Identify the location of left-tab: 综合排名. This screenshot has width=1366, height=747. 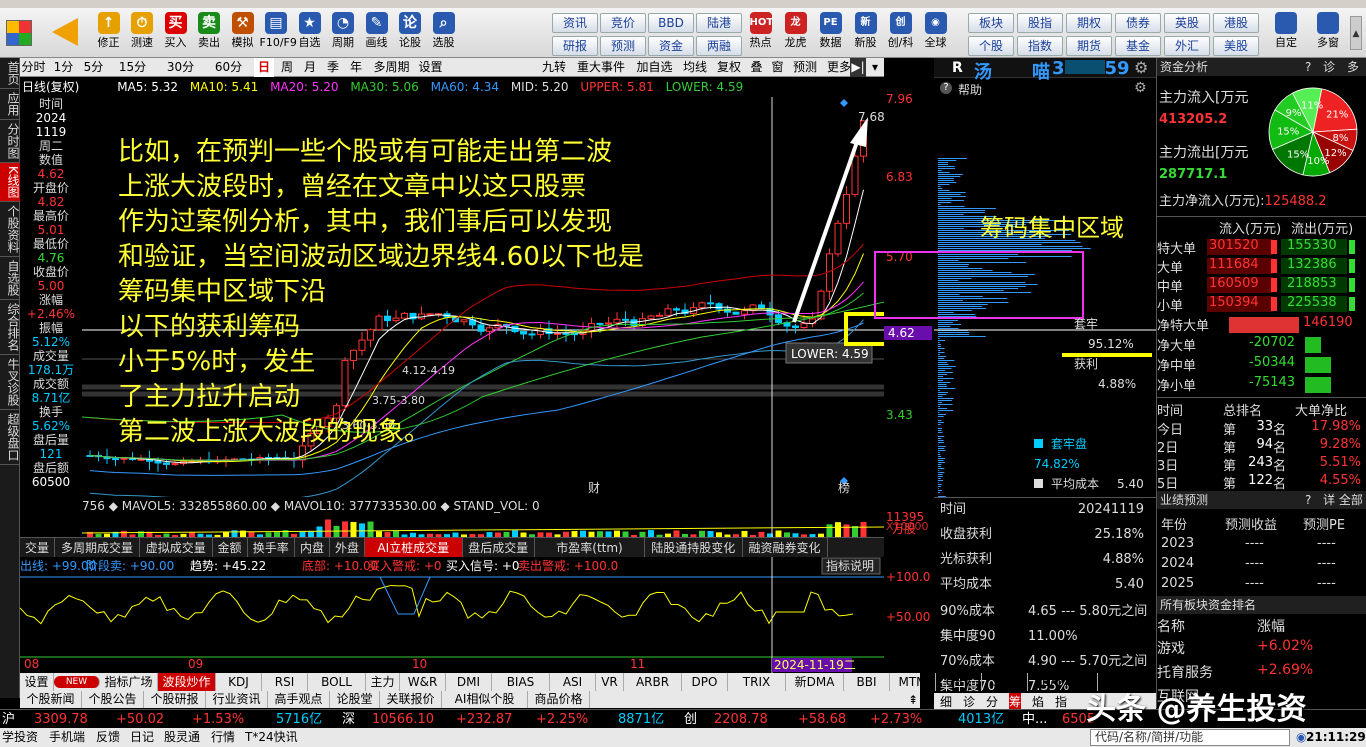
(10, 327).